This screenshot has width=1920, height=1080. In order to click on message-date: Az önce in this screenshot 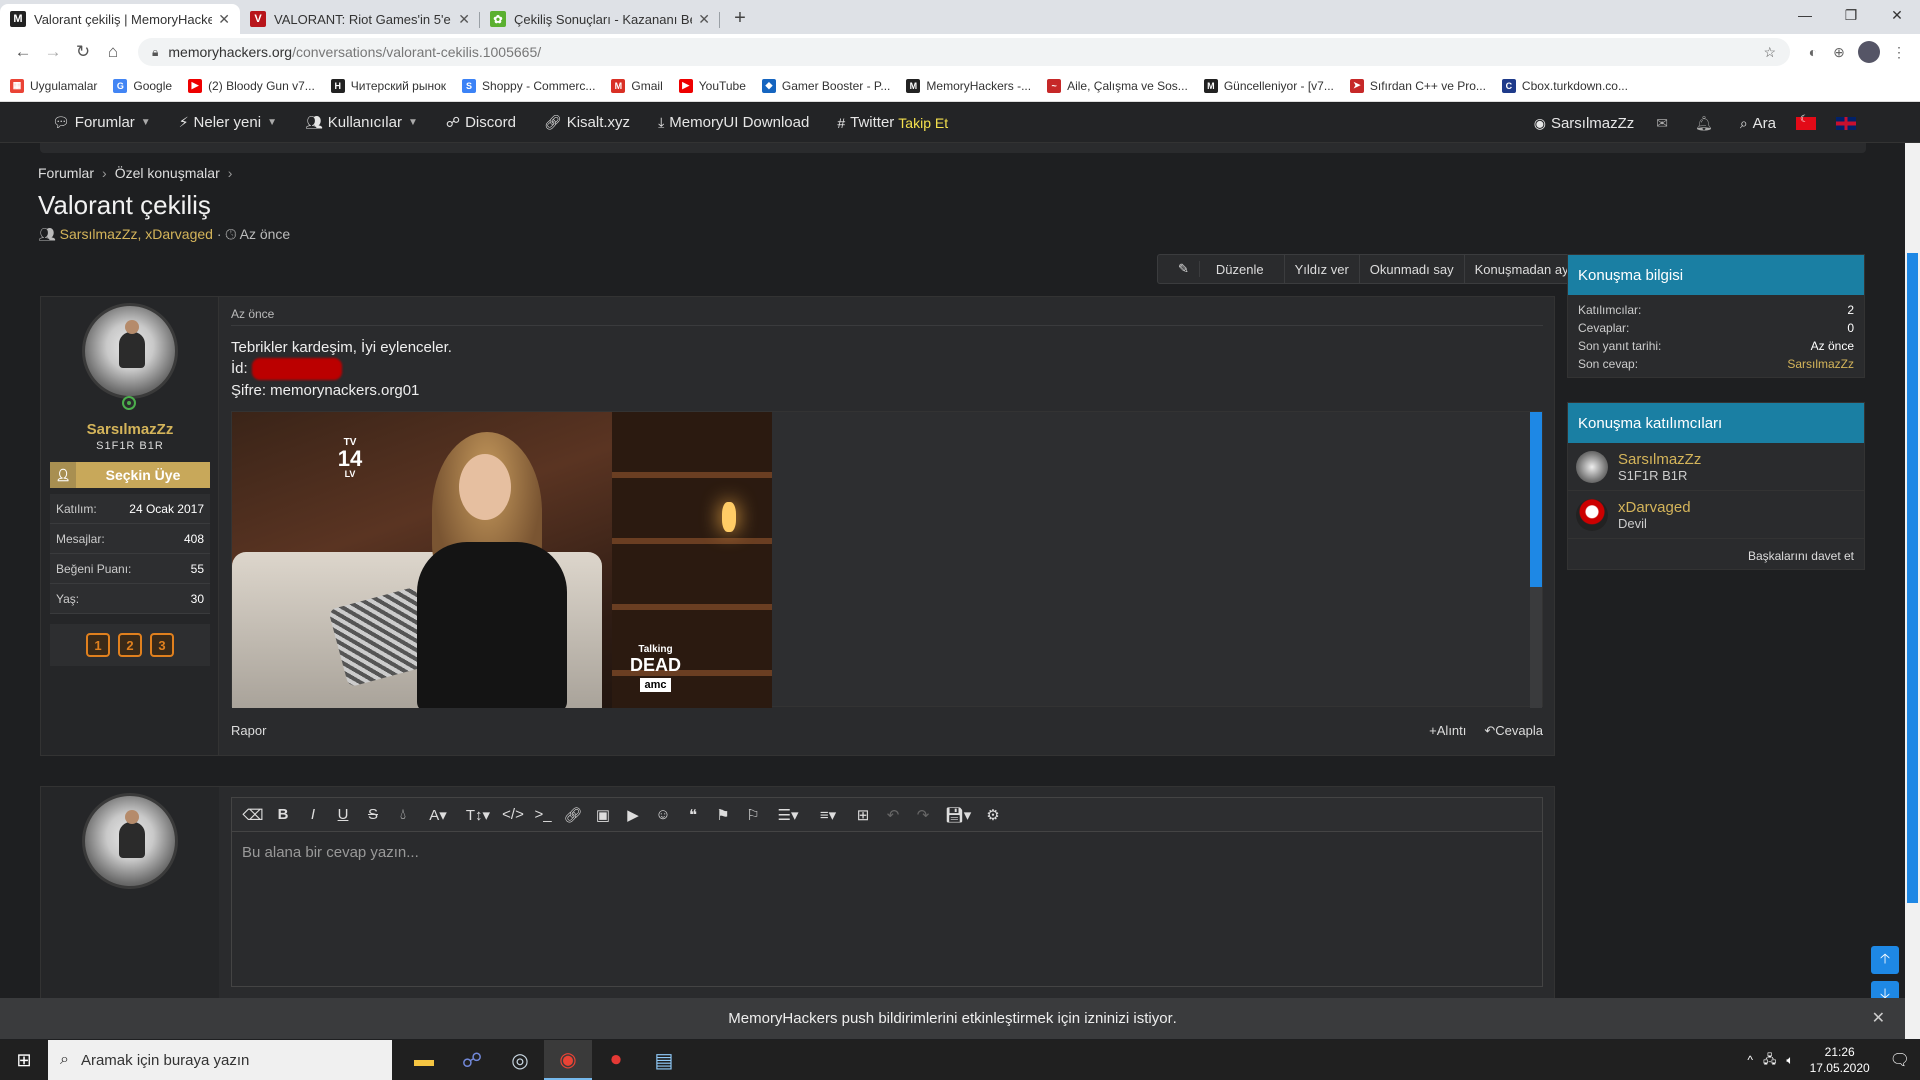, I will do `click(252, 314)`.